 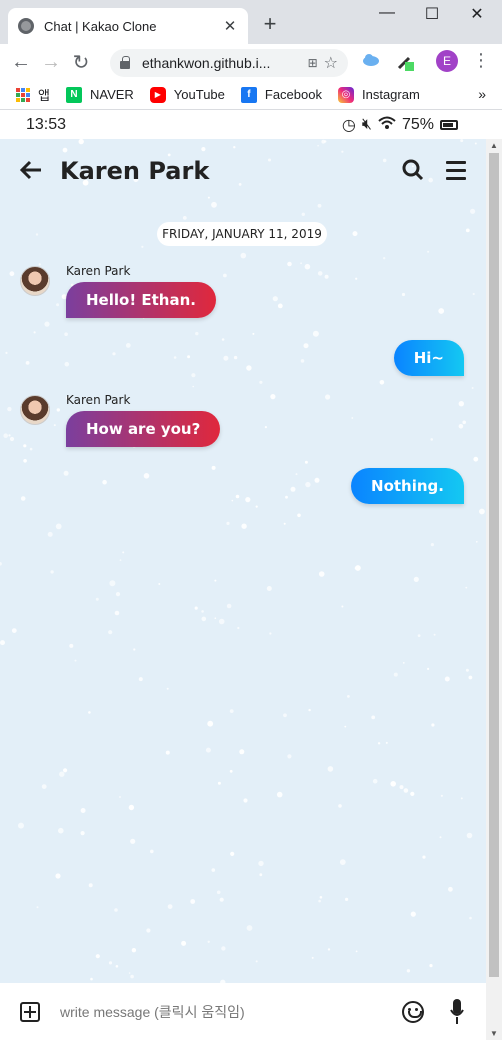 What do you see at coordinates (481, 60) in the screenshot?
I see `browser-menu-icon: ⋮` at bounding box center [481, 60].